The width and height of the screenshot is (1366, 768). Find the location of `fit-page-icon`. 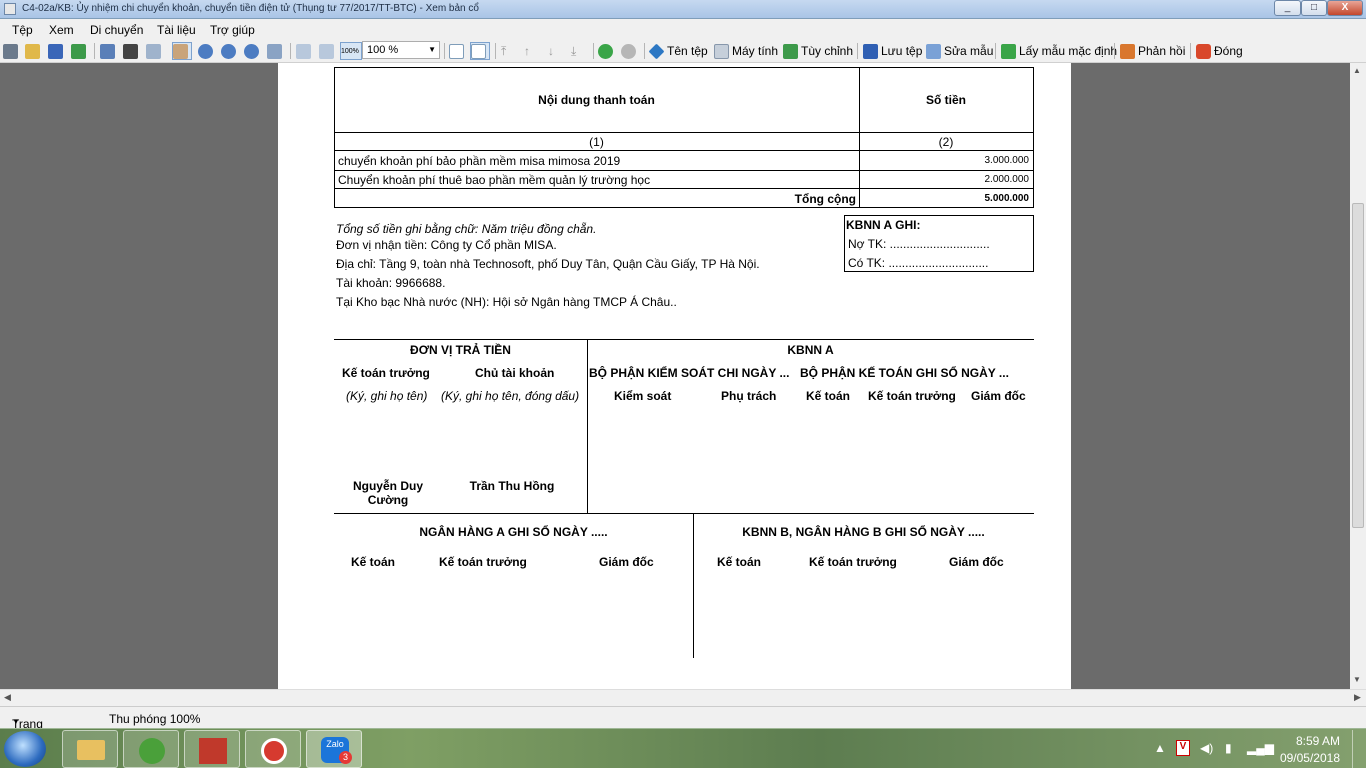

fit-page-icon is located at coordinates (328, 51).